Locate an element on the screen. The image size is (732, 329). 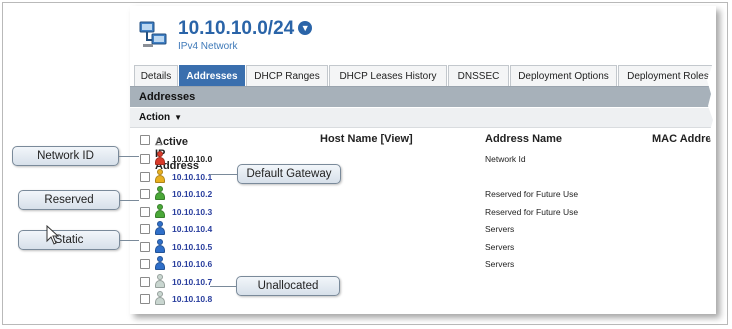
tab-details: Details is located at coordinates (156, 75).